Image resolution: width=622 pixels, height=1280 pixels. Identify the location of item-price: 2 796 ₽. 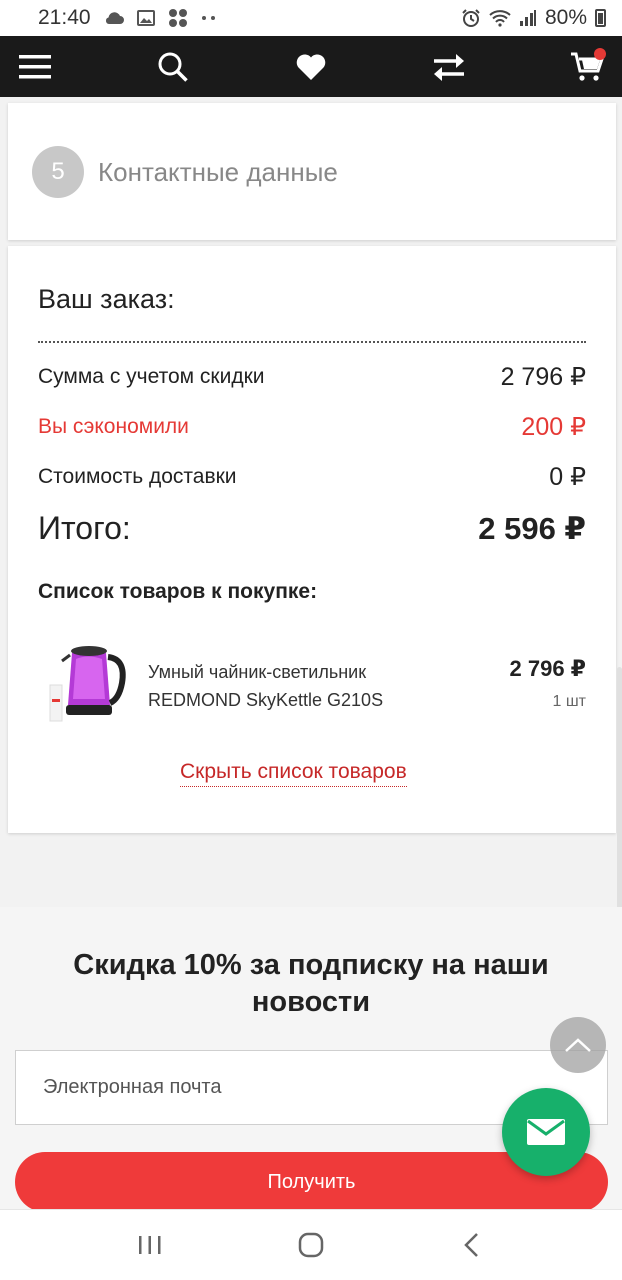
(547, 668).